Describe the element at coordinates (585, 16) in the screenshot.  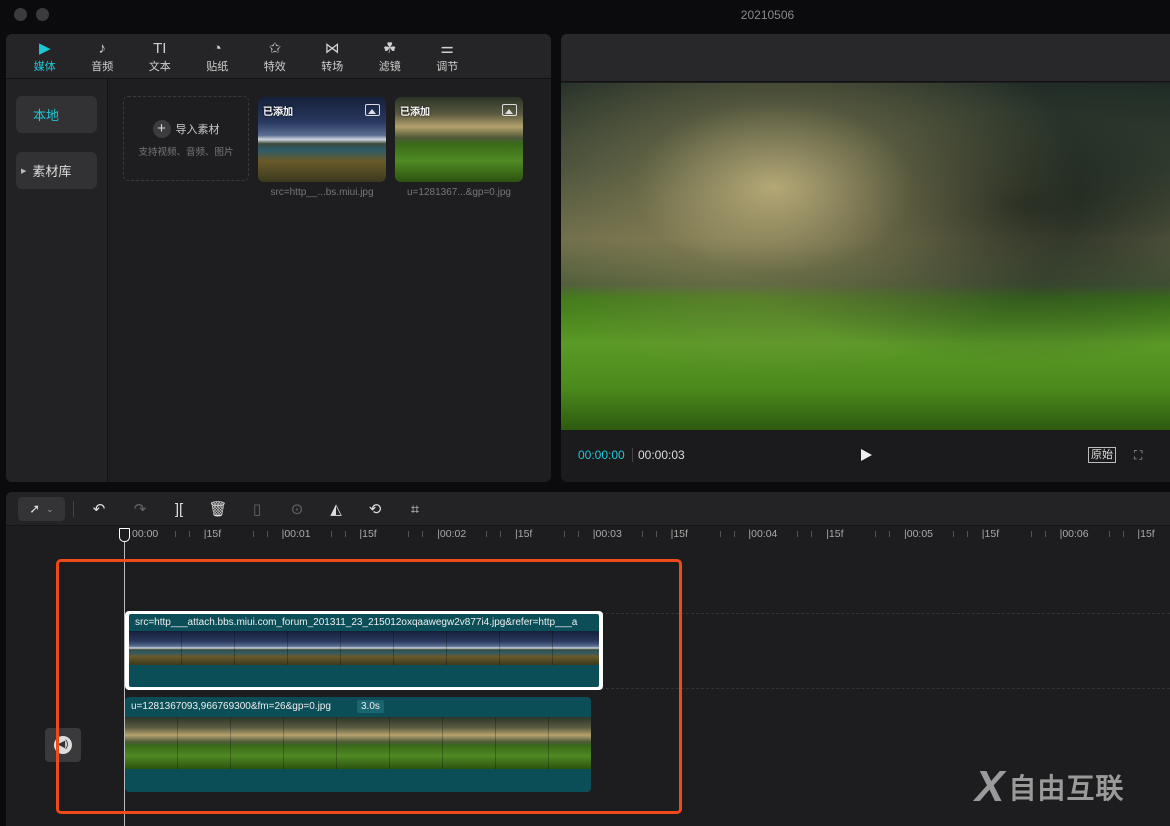
I see `title-bar: 20210506` at that location.